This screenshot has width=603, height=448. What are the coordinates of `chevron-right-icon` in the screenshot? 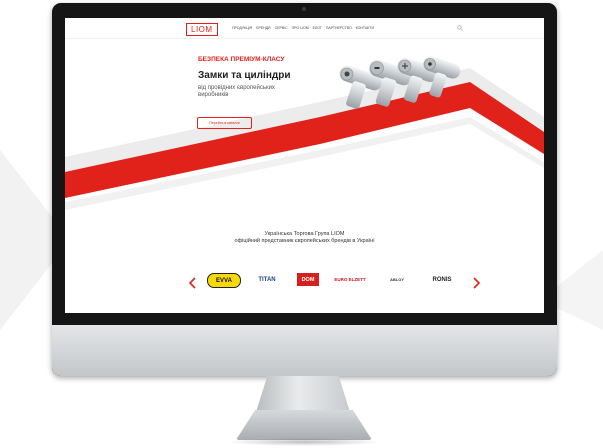 It's located at (476, 283).